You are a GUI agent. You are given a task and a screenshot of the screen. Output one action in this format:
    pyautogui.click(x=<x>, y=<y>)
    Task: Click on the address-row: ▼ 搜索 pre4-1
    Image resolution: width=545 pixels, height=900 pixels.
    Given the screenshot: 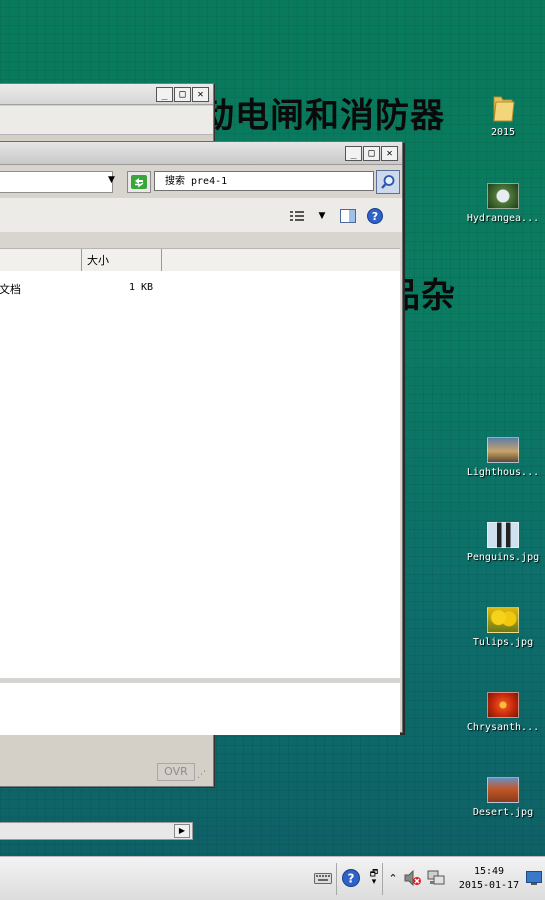 What is the action you would take?
    pyautogui.click(x=201, y=182)
    